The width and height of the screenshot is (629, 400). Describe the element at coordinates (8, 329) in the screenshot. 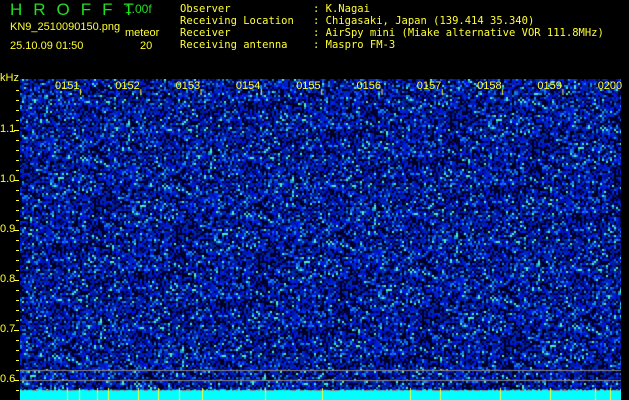

I see `y-tick-label: 0.7` at that location.